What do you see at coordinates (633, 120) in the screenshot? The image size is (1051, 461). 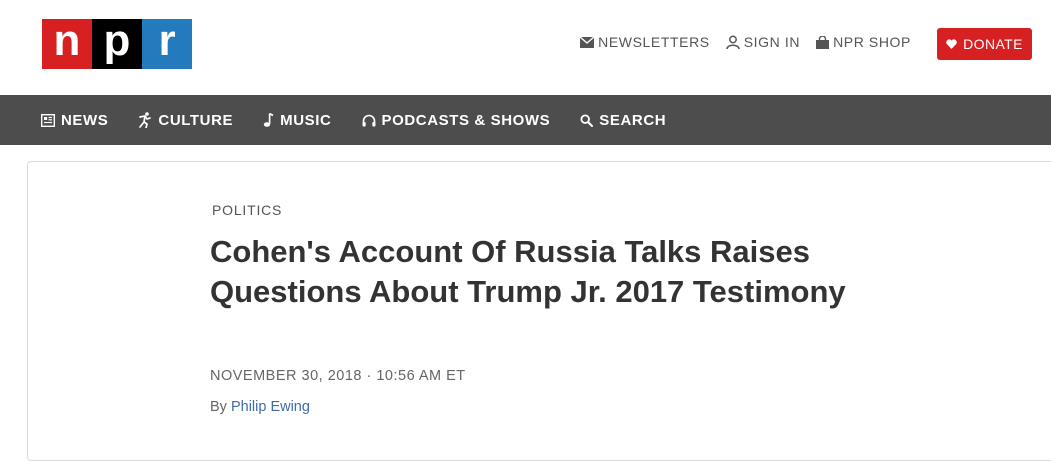 I see `nav-search-label: SEARCH` at bounding box center [633, 120].